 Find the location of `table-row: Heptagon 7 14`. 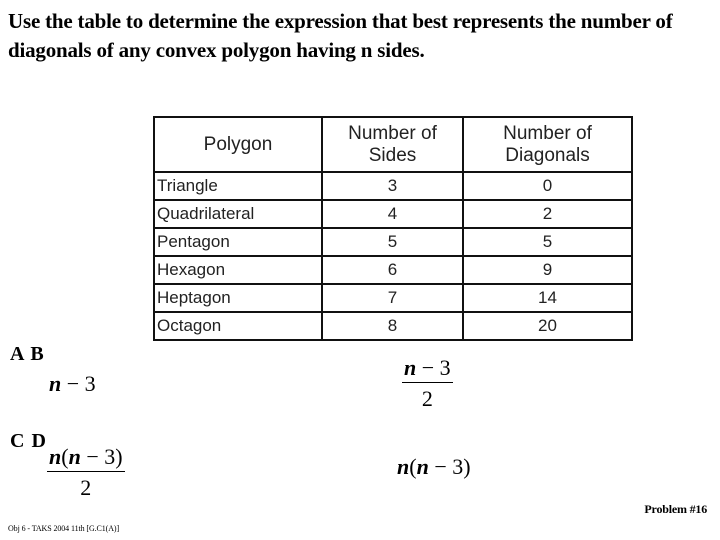

table-row: Heptagon 7 14 is located at coordinates (393, 298).